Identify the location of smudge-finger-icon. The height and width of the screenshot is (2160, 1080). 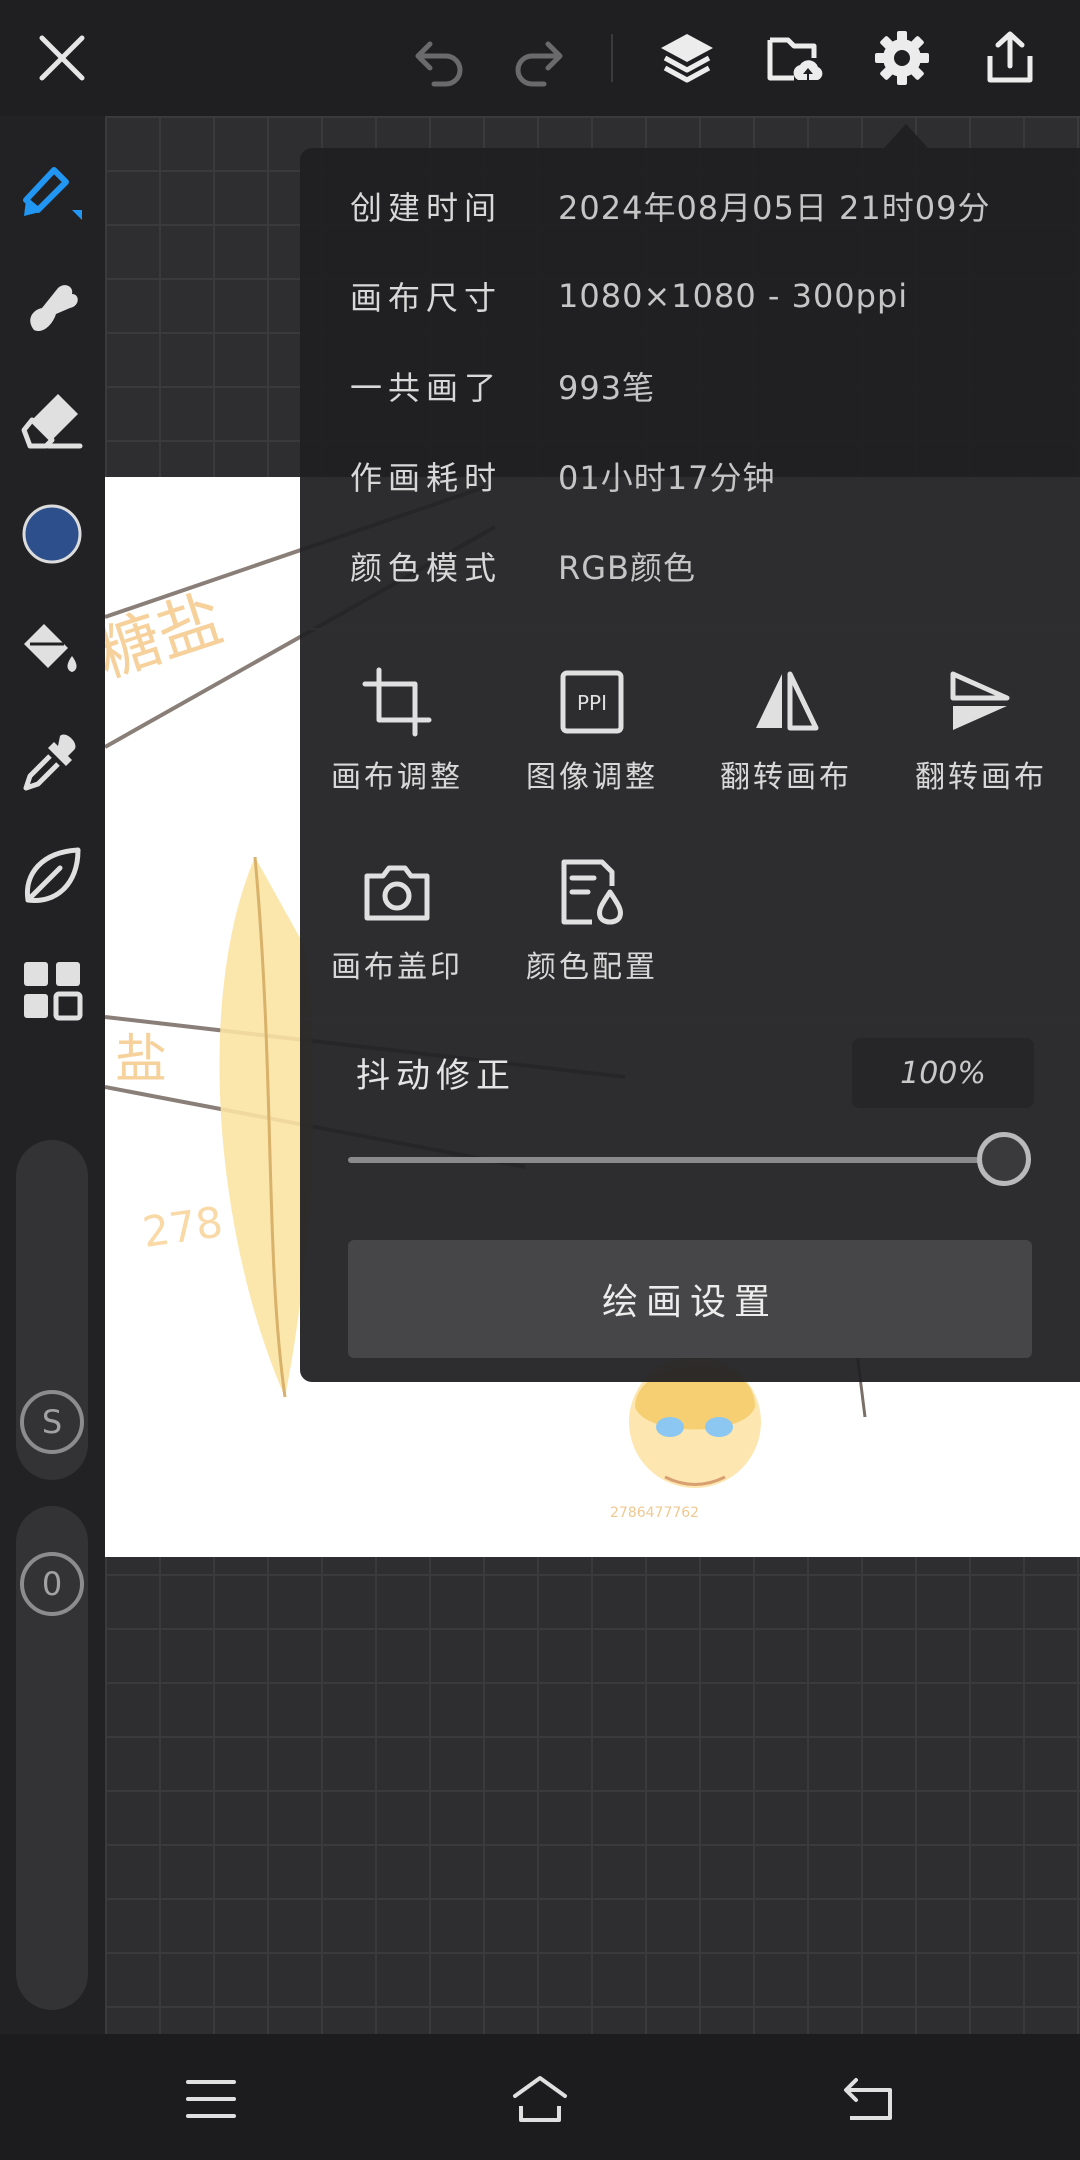
(52, 306).